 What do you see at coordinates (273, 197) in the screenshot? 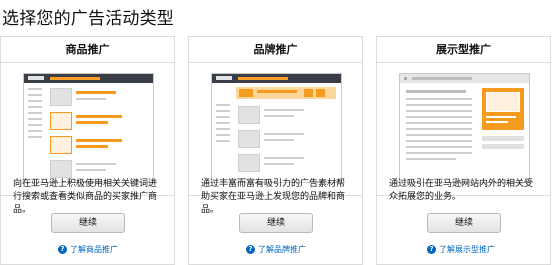
I see `card-description: 通过丰富而富有吸引力的广告素材帮助买家在亚马逊上发现您的品牌和商品。` at bounding box center [273, 197].